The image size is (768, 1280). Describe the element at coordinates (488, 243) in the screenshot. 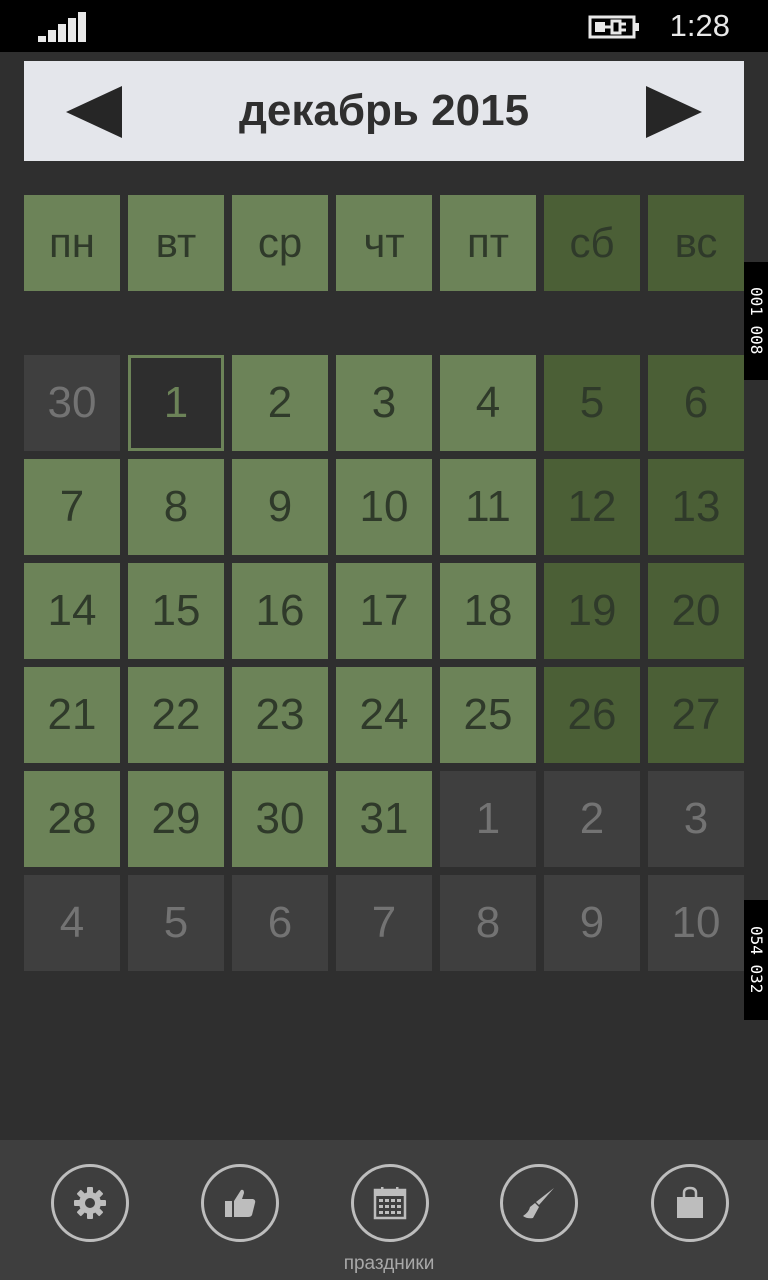

I see `weekday-friday: пт` at that location.